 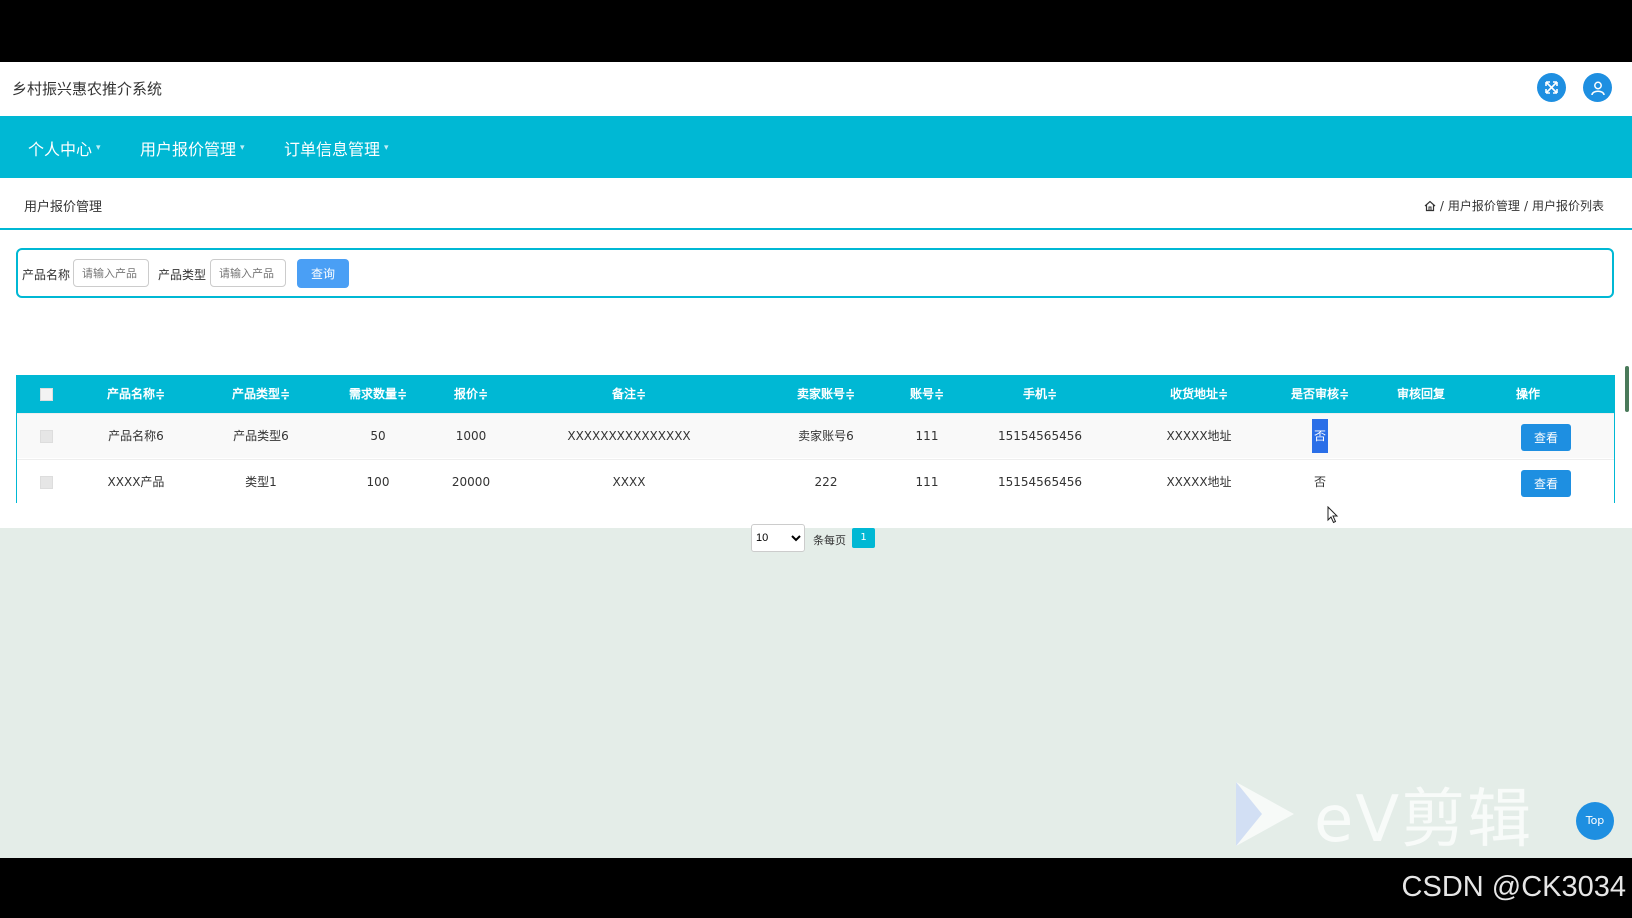 I want to click on cell-product-name: XXXX产品, so click(x=136, y=482).